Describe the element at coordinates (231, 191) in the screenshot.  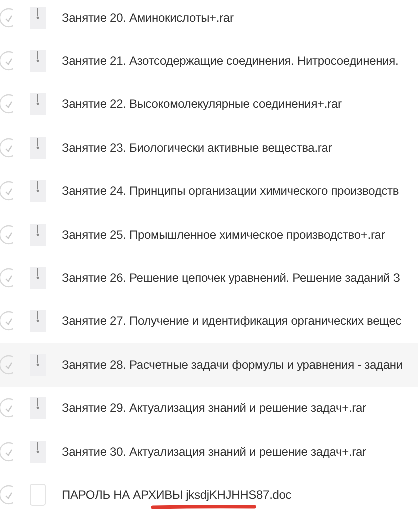
I see `file-name: Занятие 24. Принципы организации химического производств` at that location.